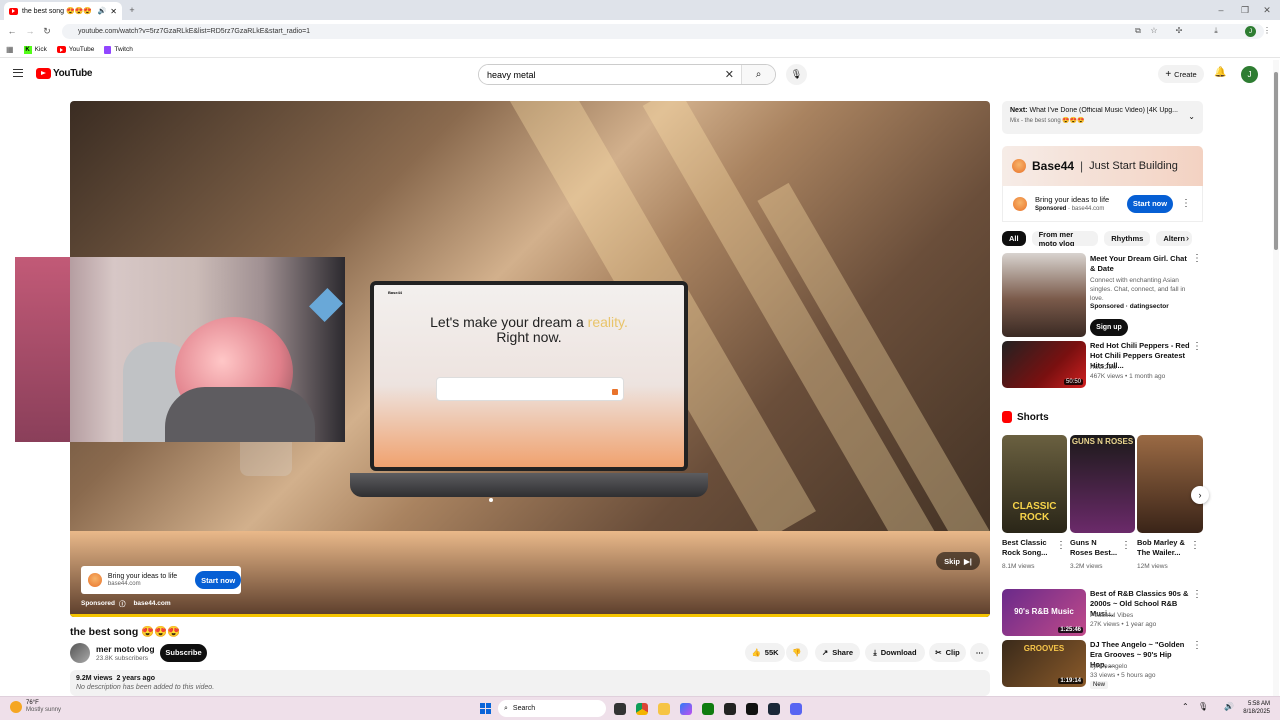 This screenshot has height=720, width=1280. What do you see at coordinates (730, 709) in the screenshot?
I see `app-icon` at bounding box center [730, 709].